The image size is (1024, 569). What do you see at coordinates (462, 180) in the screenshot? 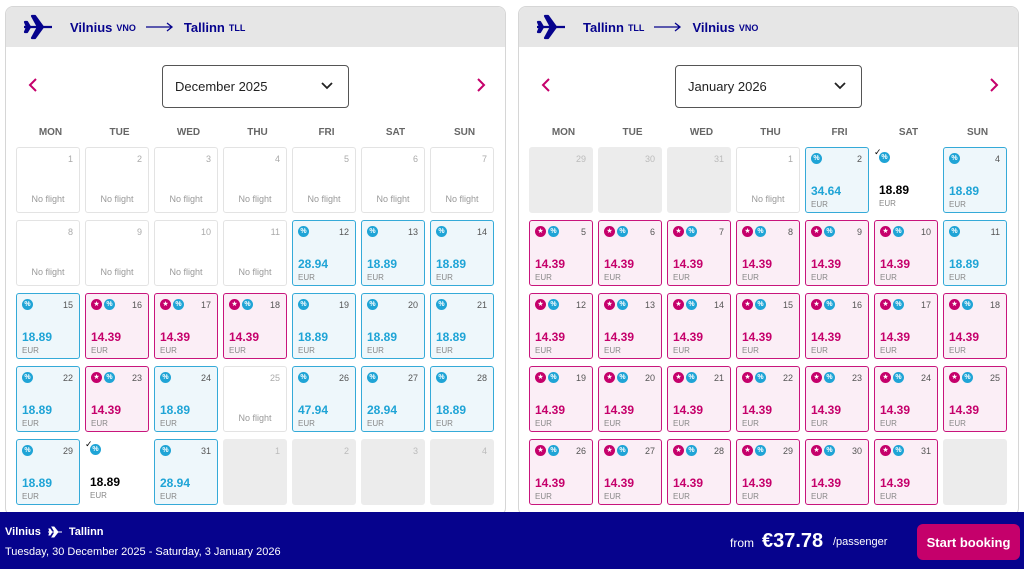
I see `day-cell: 7 No flight` at bounding box center [462, 180].